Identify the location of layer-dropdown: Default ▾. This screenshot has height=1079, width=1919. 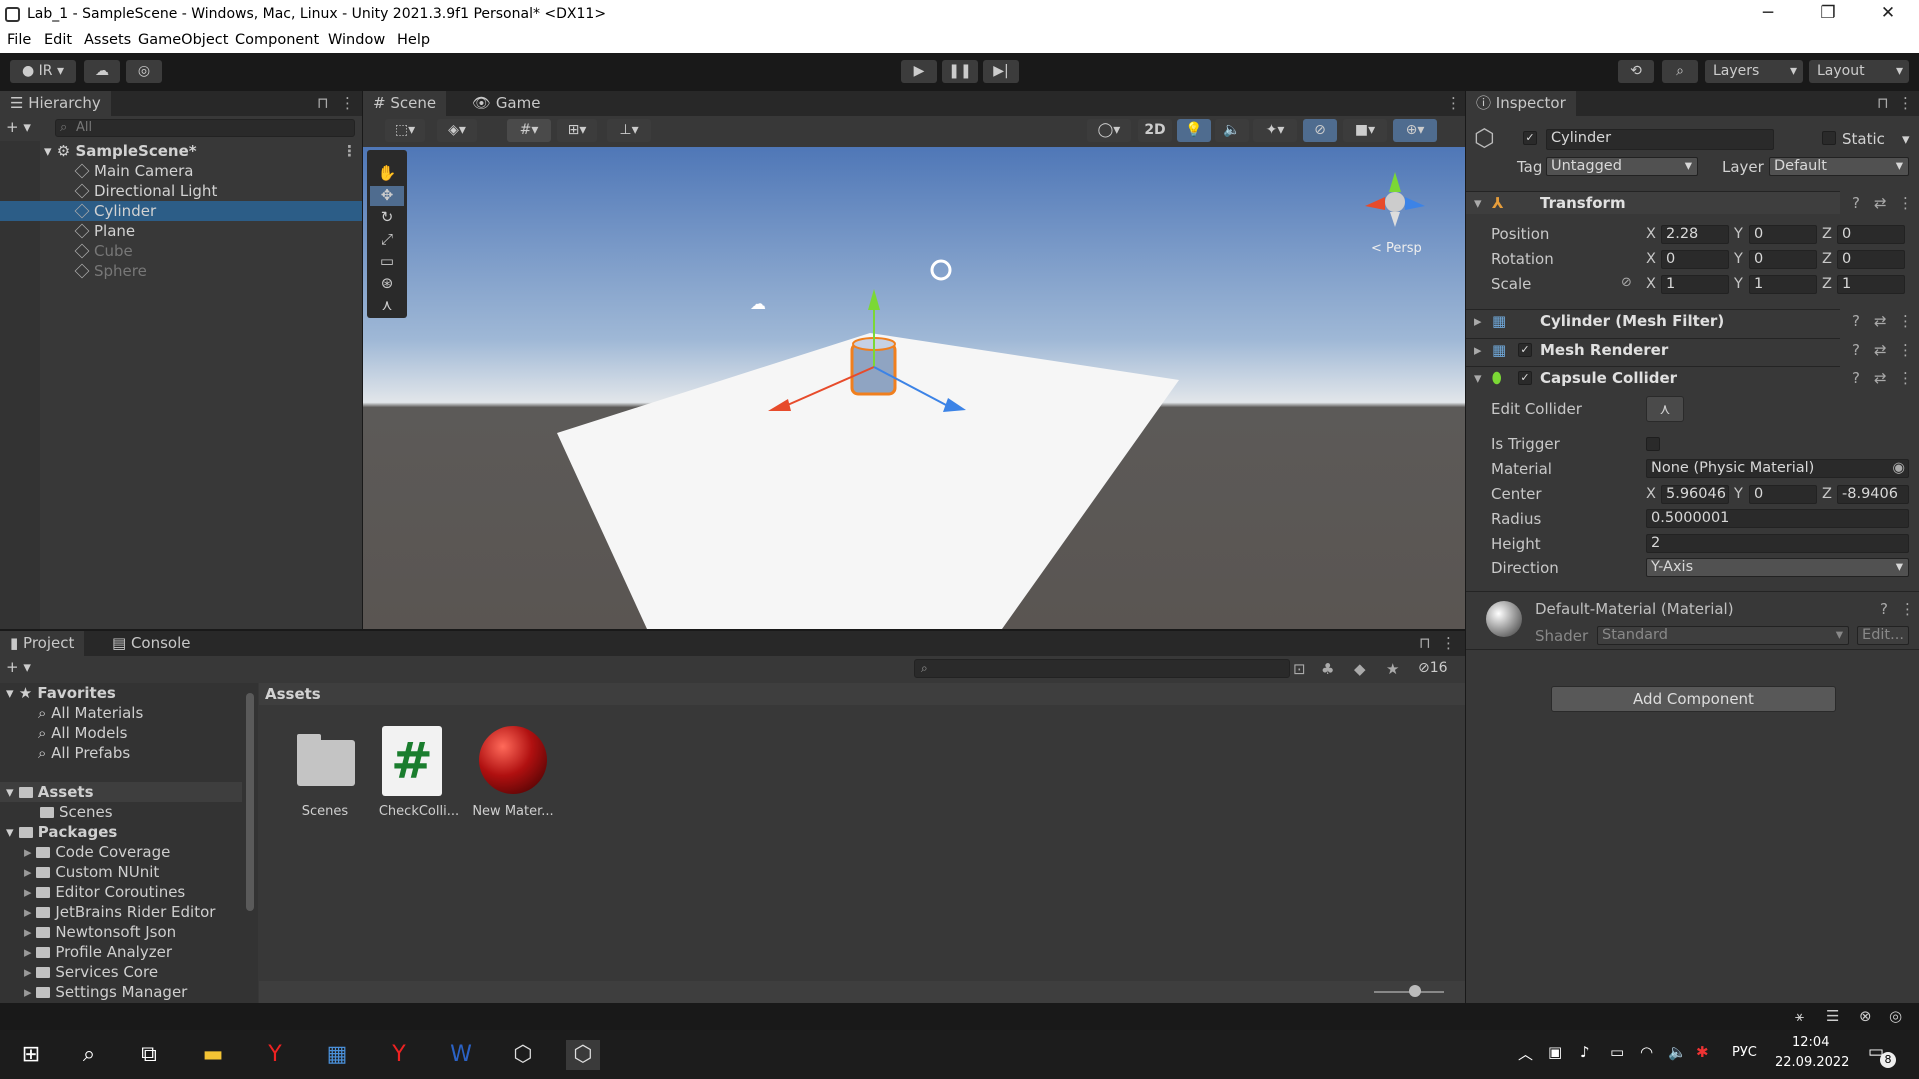
(1839, 166).